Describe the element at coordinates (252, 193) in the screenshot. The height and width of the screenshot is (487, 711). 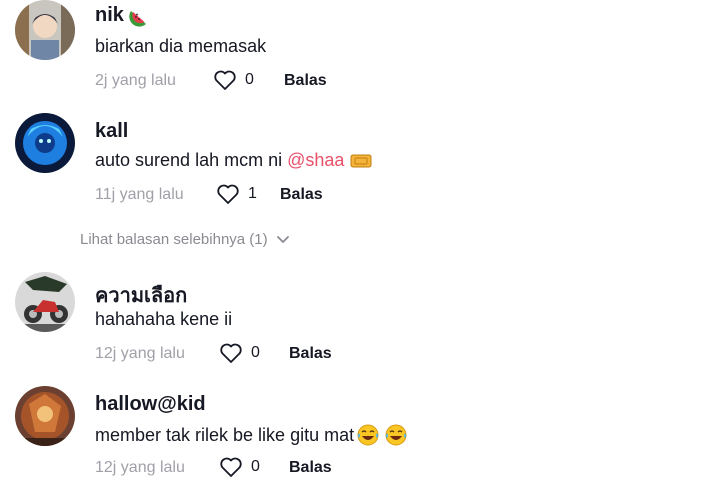
I see `like-count: 1` at that location.